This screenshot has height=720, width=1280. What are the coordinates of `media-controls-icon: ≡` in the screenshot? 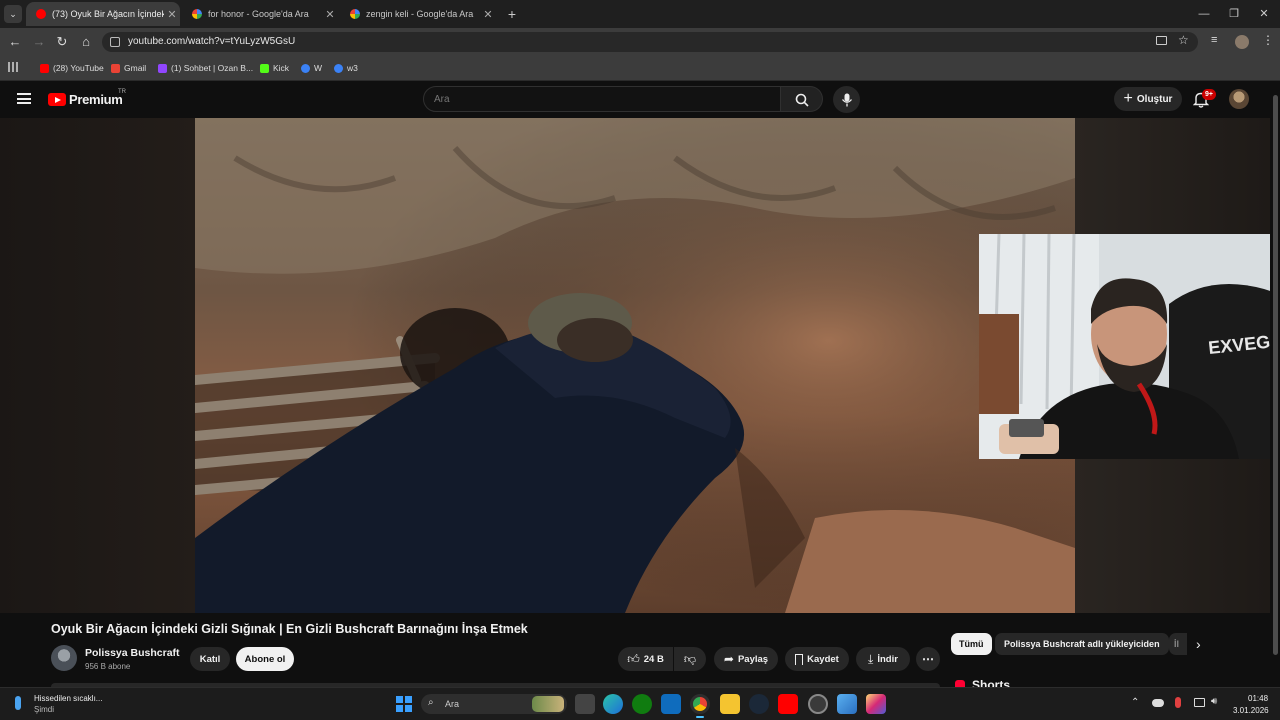 It's located at (1214, 40).